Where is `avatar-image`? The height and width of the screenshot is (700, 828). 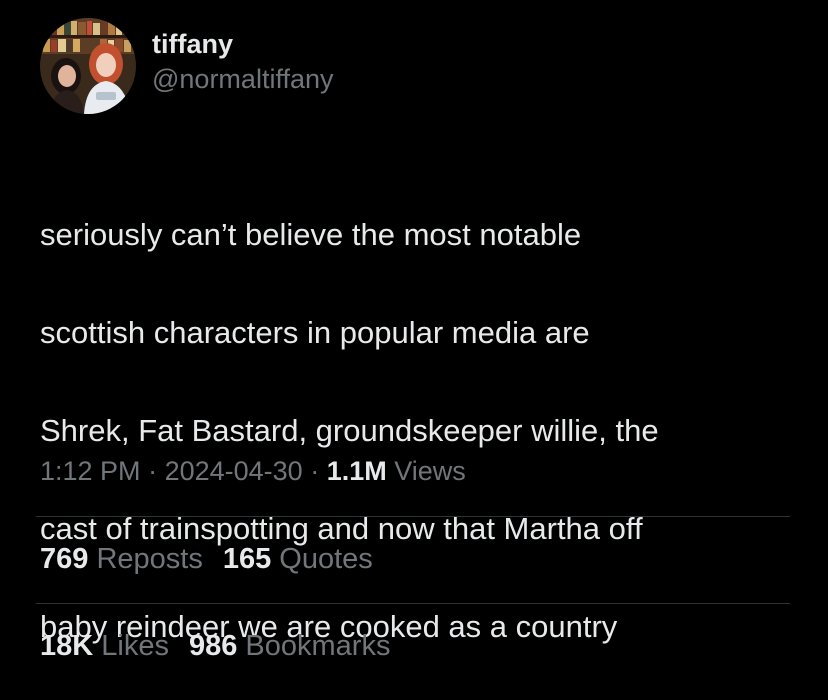
avatar-image is located at coordinates (88, 66).